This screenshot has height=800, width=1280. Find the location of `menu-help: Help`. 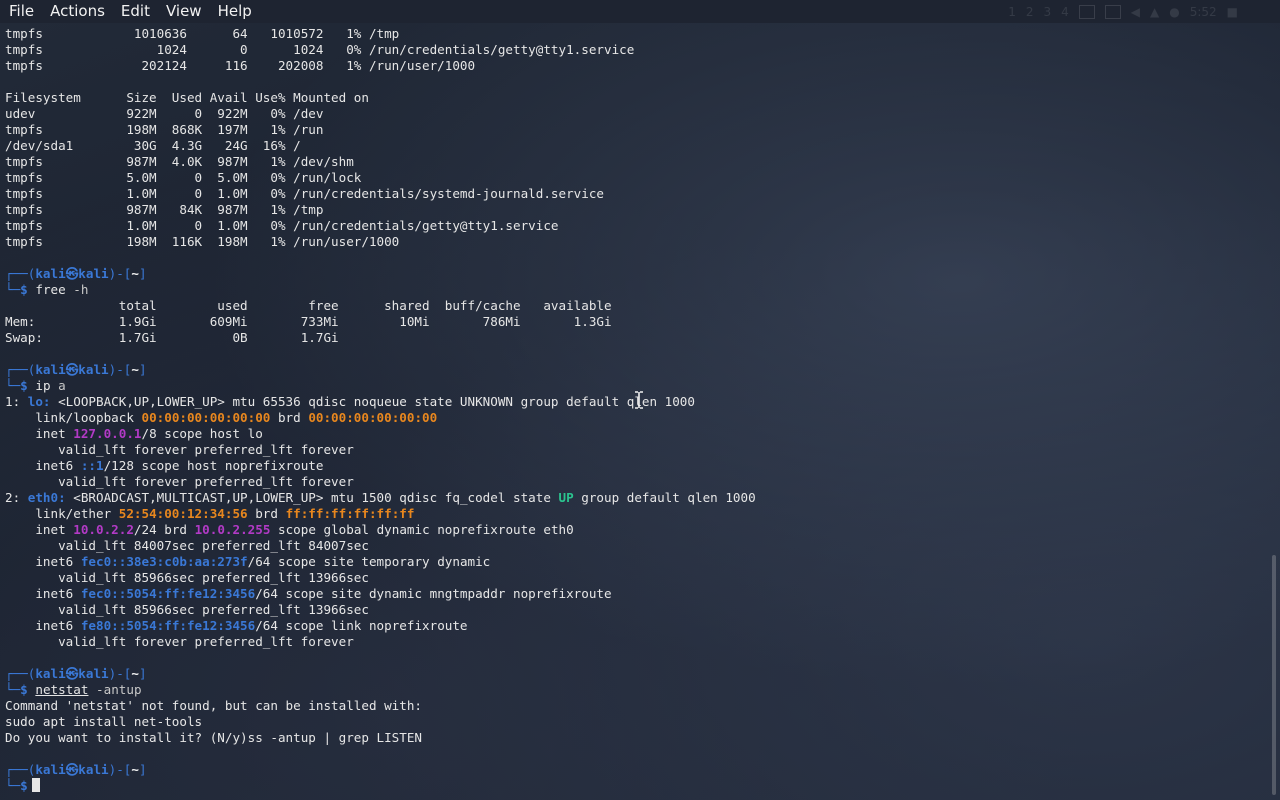

menu-help: Help is located at coordinates (235, 11).